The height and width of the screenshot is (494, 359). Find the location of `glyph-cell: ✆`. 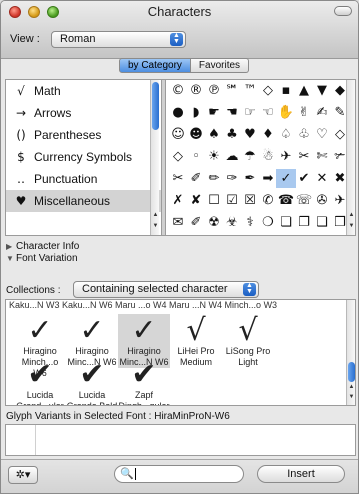

glyph-cell: ✆ is located at coordinates (268, 200).